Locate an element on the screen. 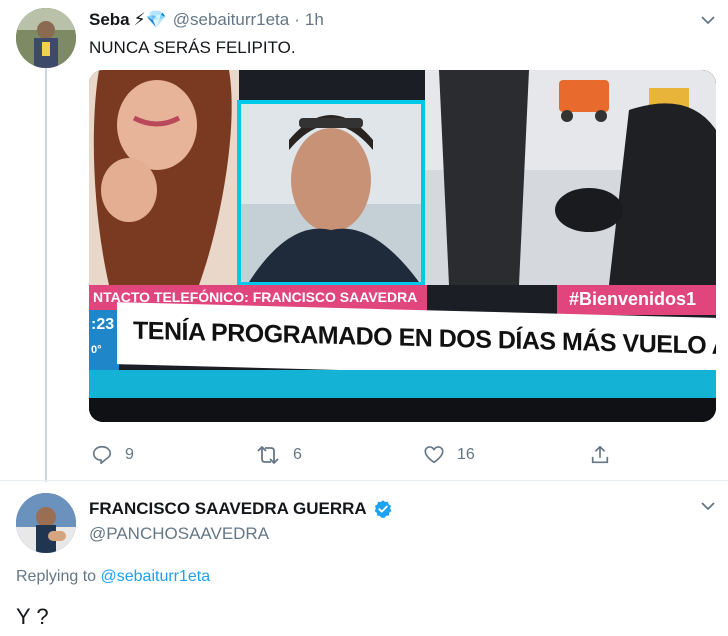 The image size is (728, 636). like-count: 16 is located at coordinates (466, 454).